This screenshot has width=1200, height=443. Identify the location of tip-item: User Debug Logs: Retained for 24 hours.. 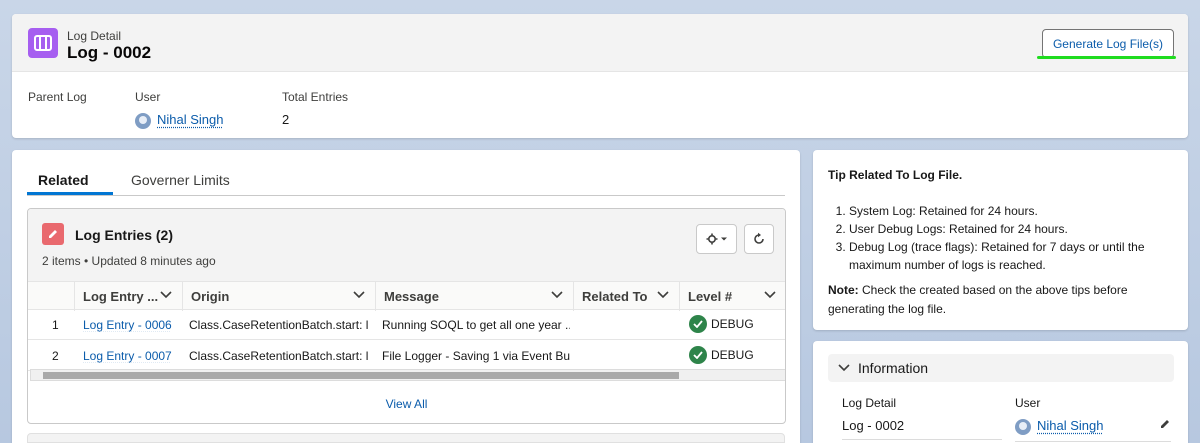
(1012, 229).